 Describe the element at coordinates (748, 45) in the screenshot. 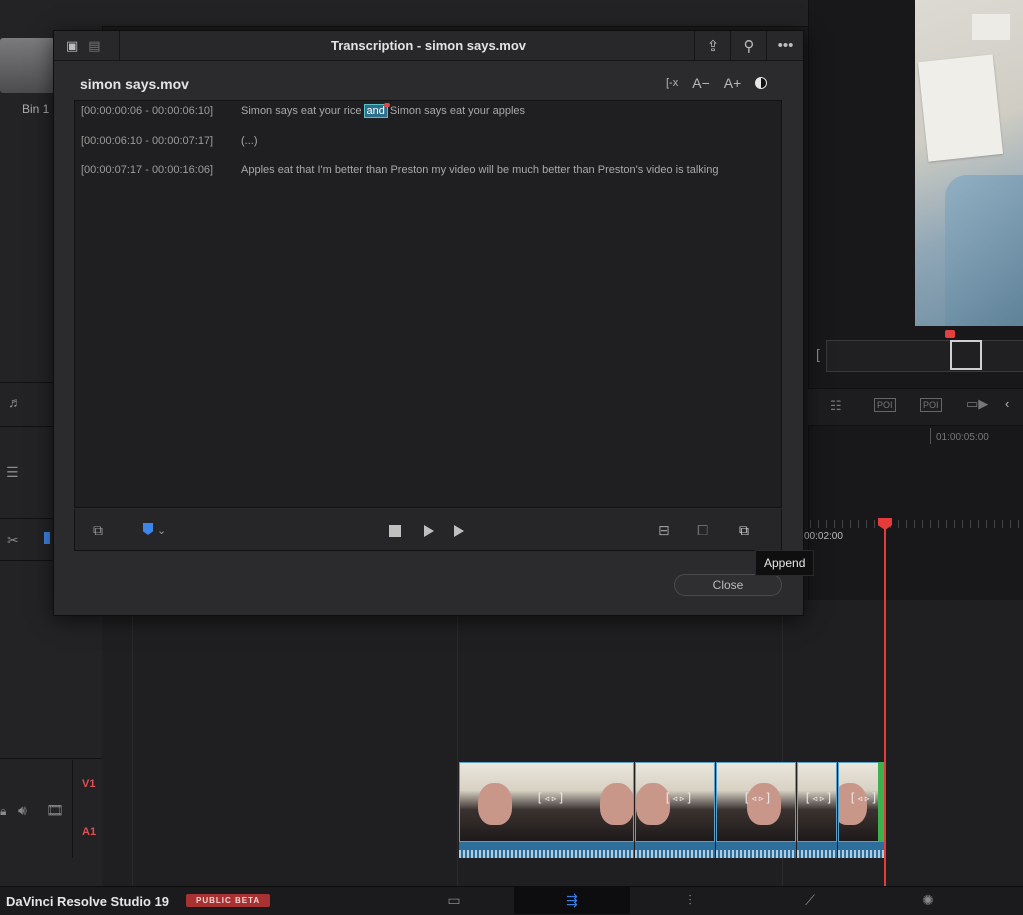

I see `search-icon: ⚲` at that location.